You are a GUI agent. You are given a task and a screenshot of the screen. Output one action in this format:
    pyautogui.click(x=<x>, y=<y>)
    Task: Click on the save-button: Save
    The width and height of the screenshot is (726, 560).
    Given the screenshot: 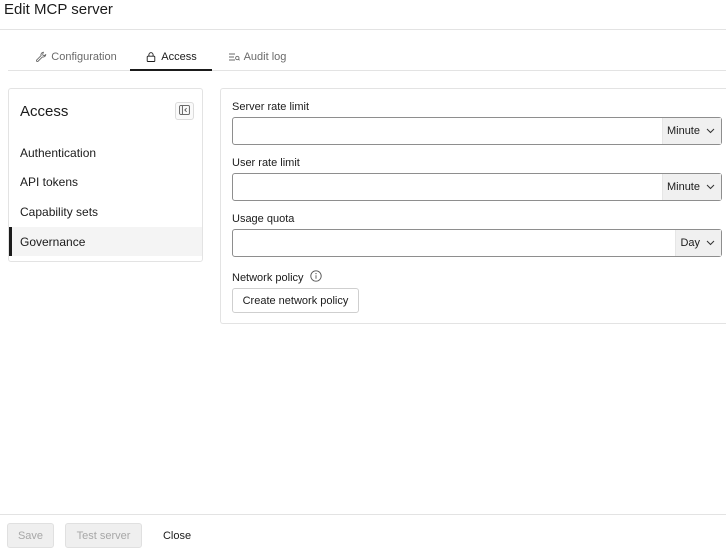 What is the action you would take?
    pyautogui.click(x=30, y=535)
    